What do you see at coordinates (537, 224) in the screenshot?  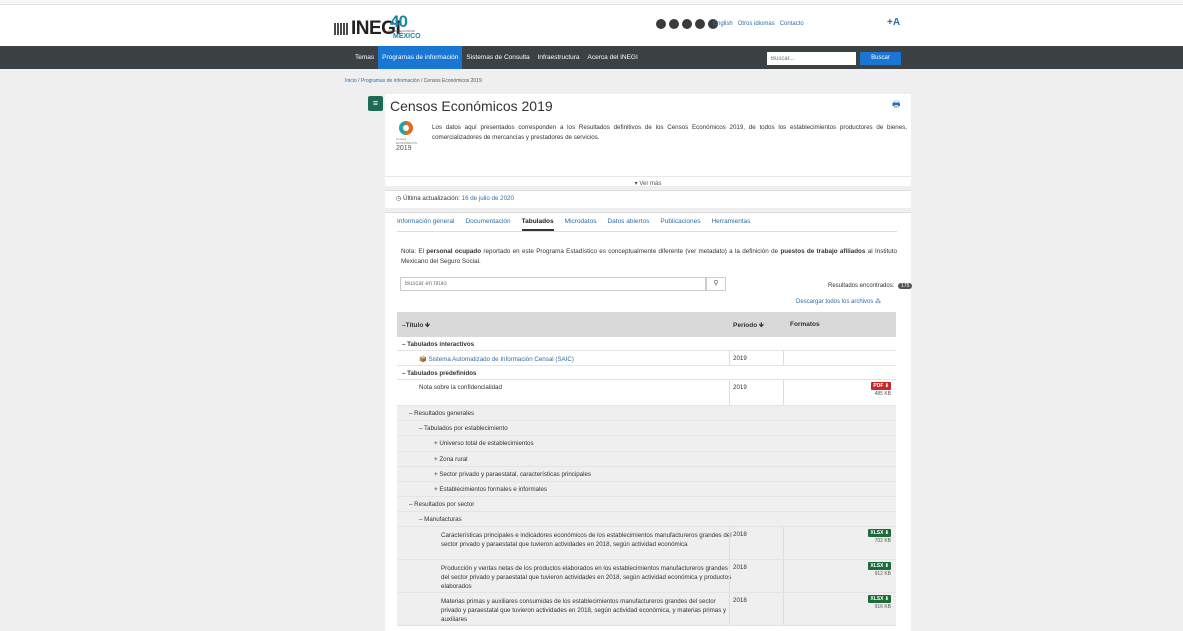 I see `tab-tabulados: Tabulados` at bounding box center [537, 224].